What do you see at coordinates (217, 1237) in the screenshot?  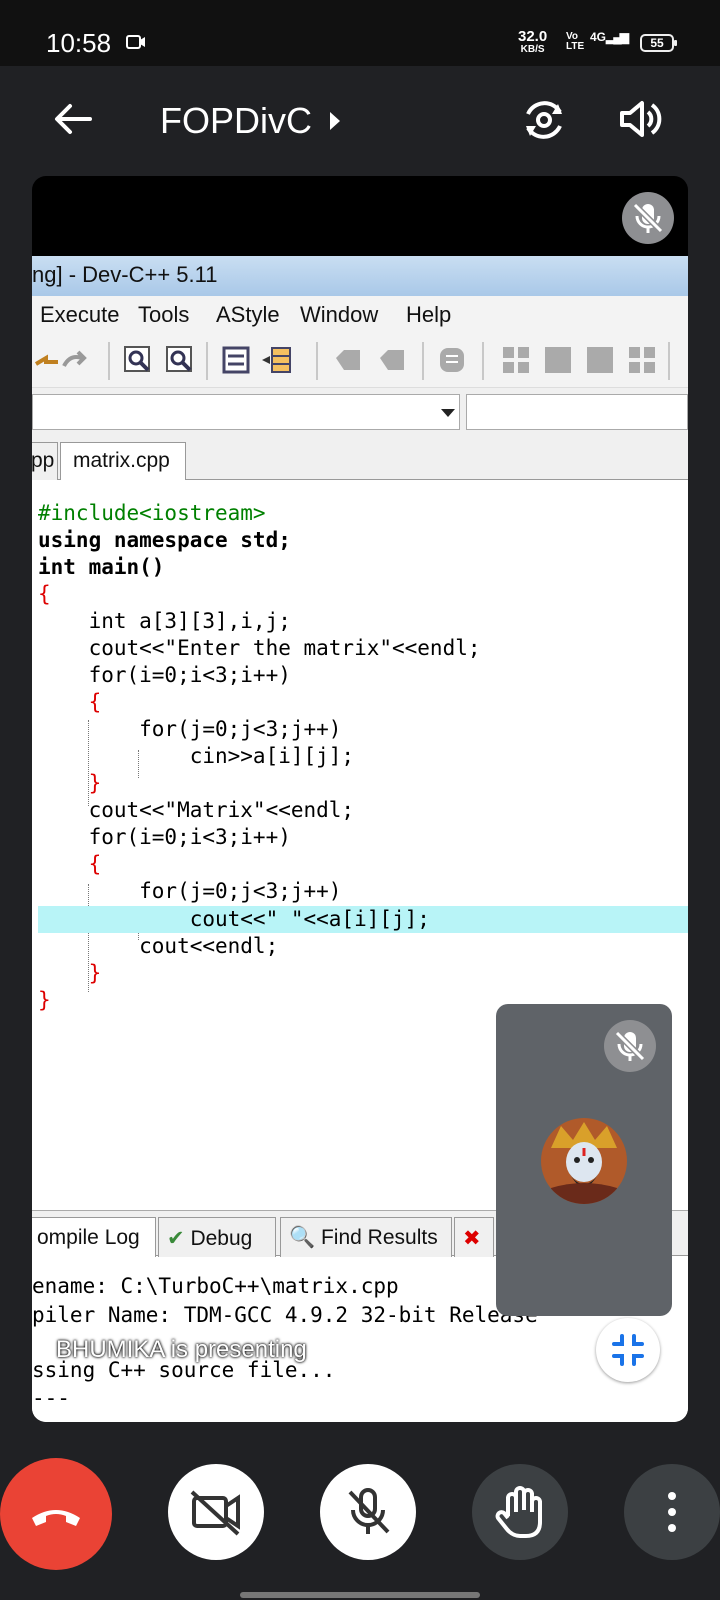 I see `tab-debug: ✔ Debug` at bounding box center [217, 1237].